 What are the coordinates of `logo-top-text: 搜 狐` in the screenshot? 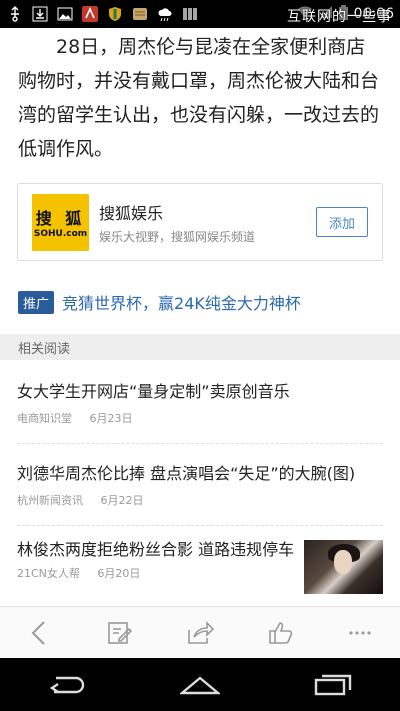 It's located at (60, 218).